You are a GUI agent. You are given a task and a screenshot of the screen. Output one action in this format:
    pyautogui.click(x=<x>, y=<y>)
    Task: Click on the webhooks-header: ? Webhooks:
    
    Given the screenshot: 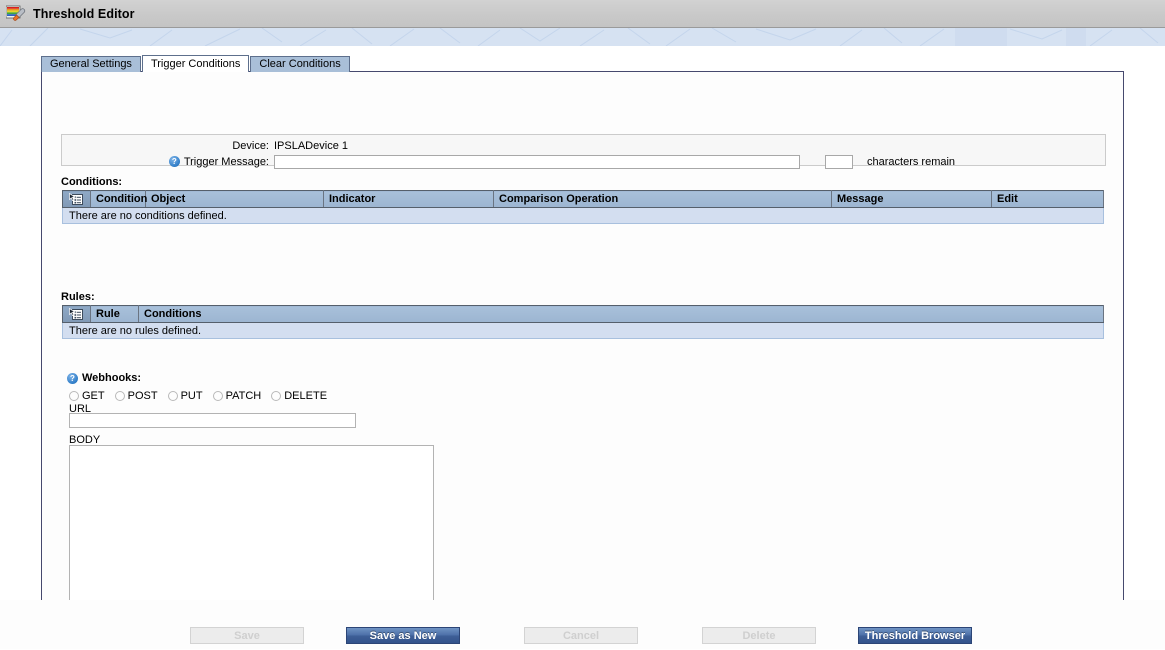 What is the action you would take?
    pyautogui.click(x=104, y=378)
    